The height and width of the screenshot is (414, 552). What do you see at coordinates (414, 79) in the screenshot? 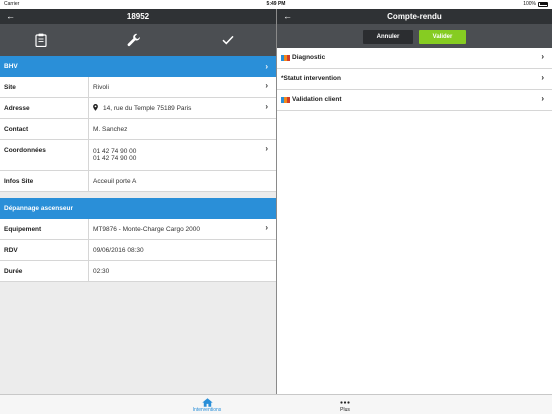
I see `intervention-status-row: *Statut intervention ›` at bounding box center [414, 79].